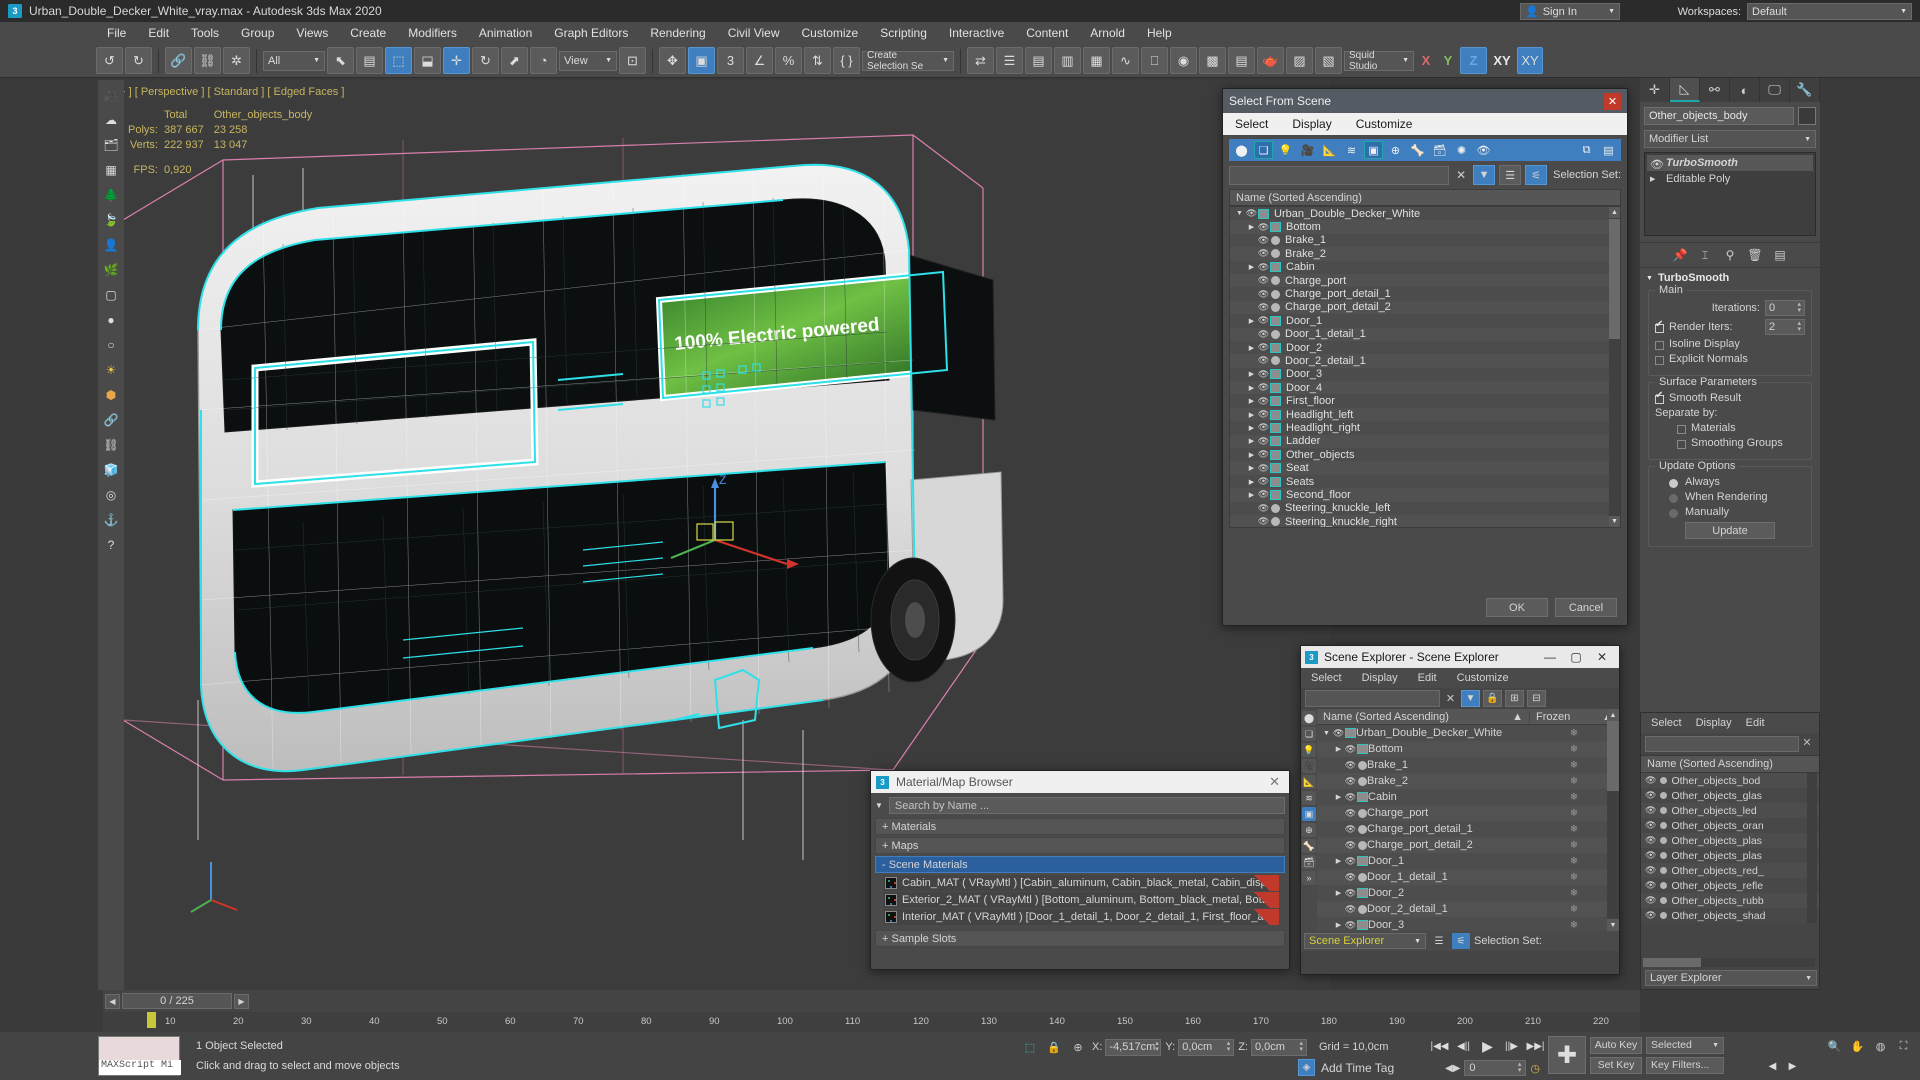  What do you see at coordinates (1425, 213) in the screenshot?
I see `scene-list-row: ▼ 👁 Urban_Double_Decker_White` at bounding box center [1425, 213].